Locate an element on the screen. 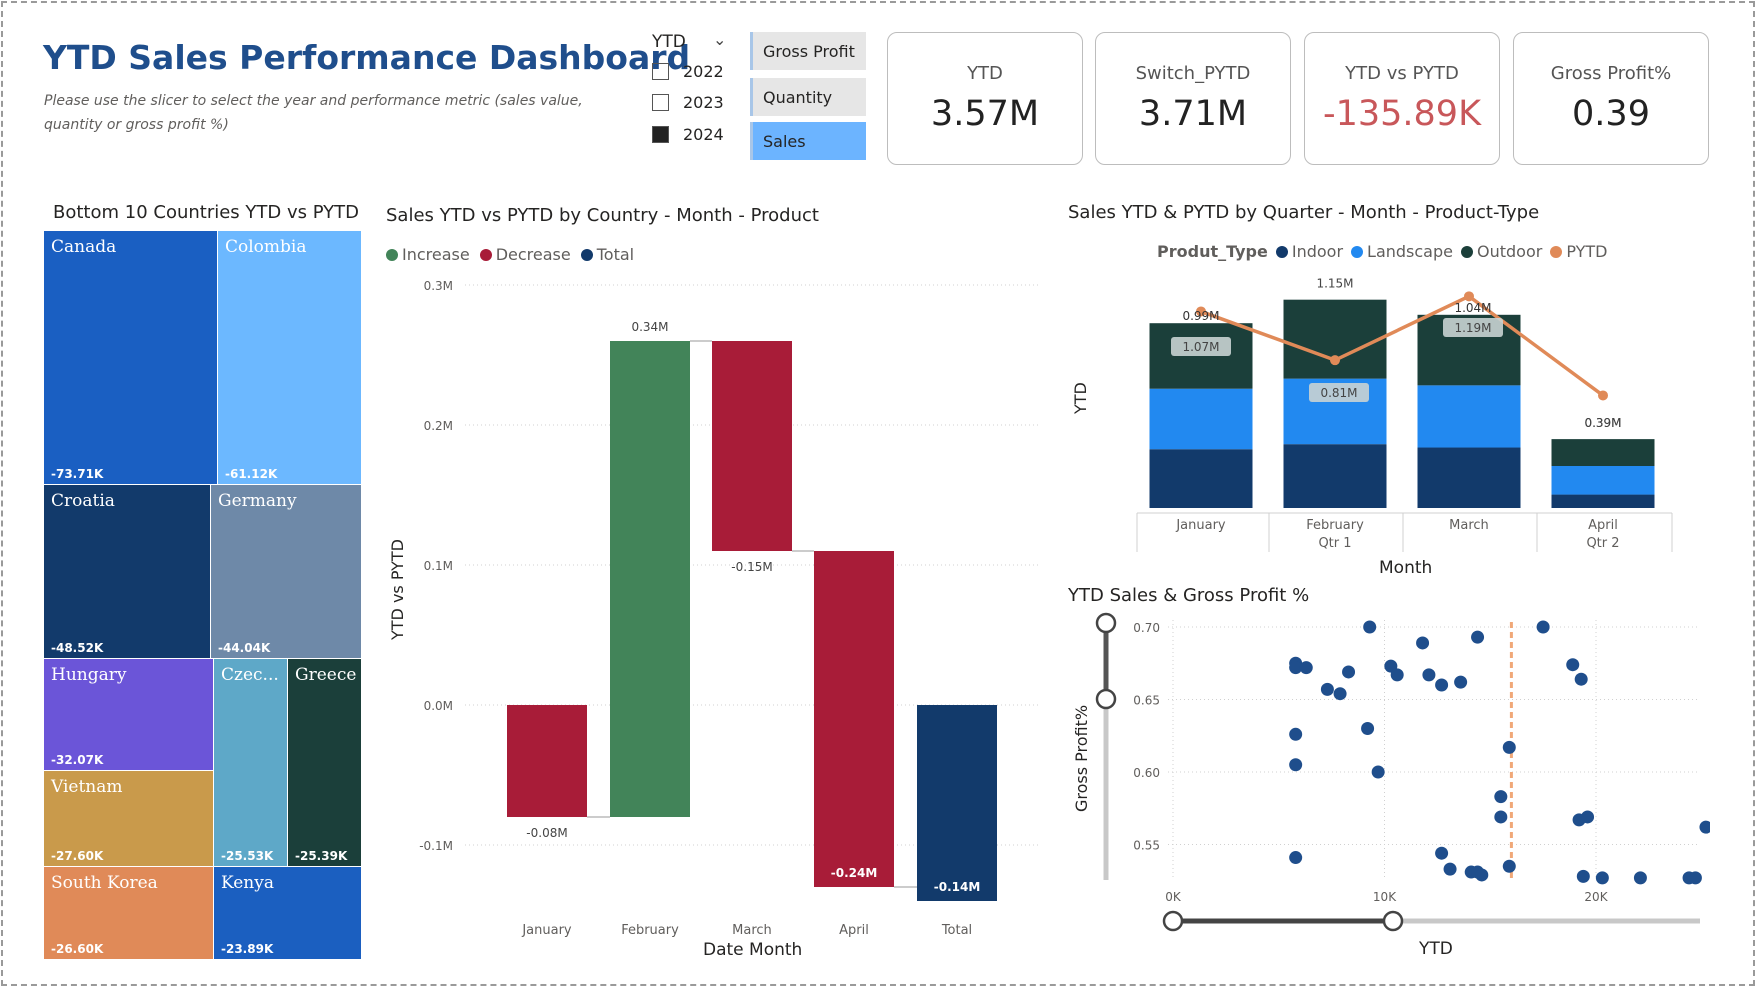 This screenshot has height=993, width=1758. chevron-down-icon: ⌄ is located at coordinates (719, 39).